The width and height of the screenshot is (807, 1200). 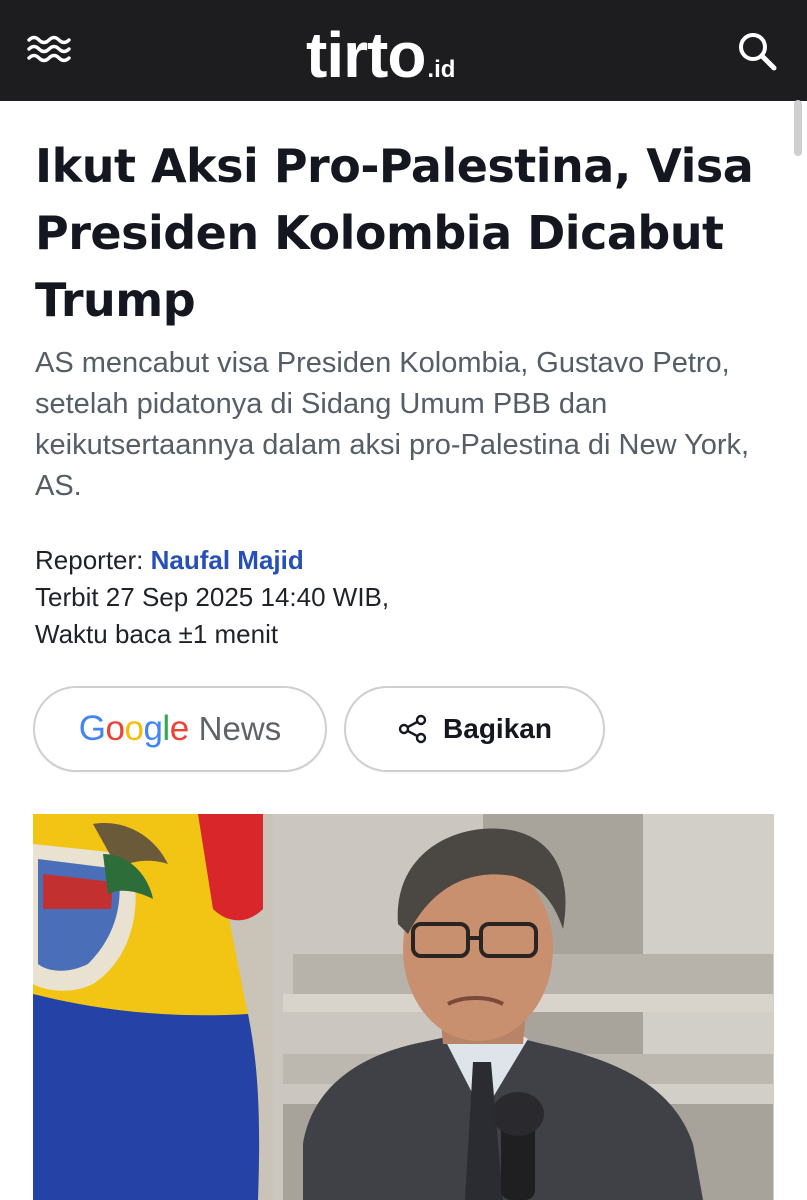 I want to click on google-news-label: News, so click(x=240, y=728).